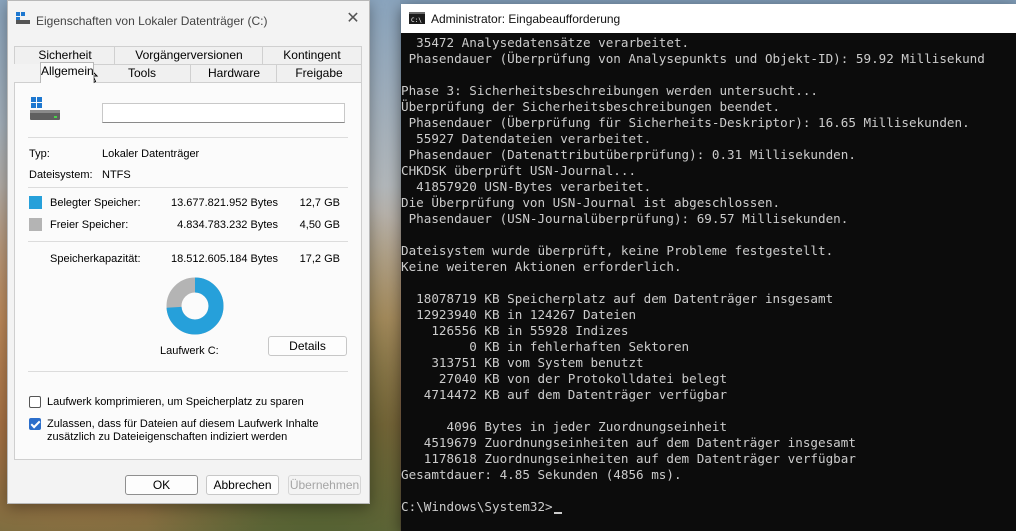 The height and width of the screenshot is (531, 1016). I want to click on console-line: Keine weiteren Aktionen erforderlich., so click(541, 266).